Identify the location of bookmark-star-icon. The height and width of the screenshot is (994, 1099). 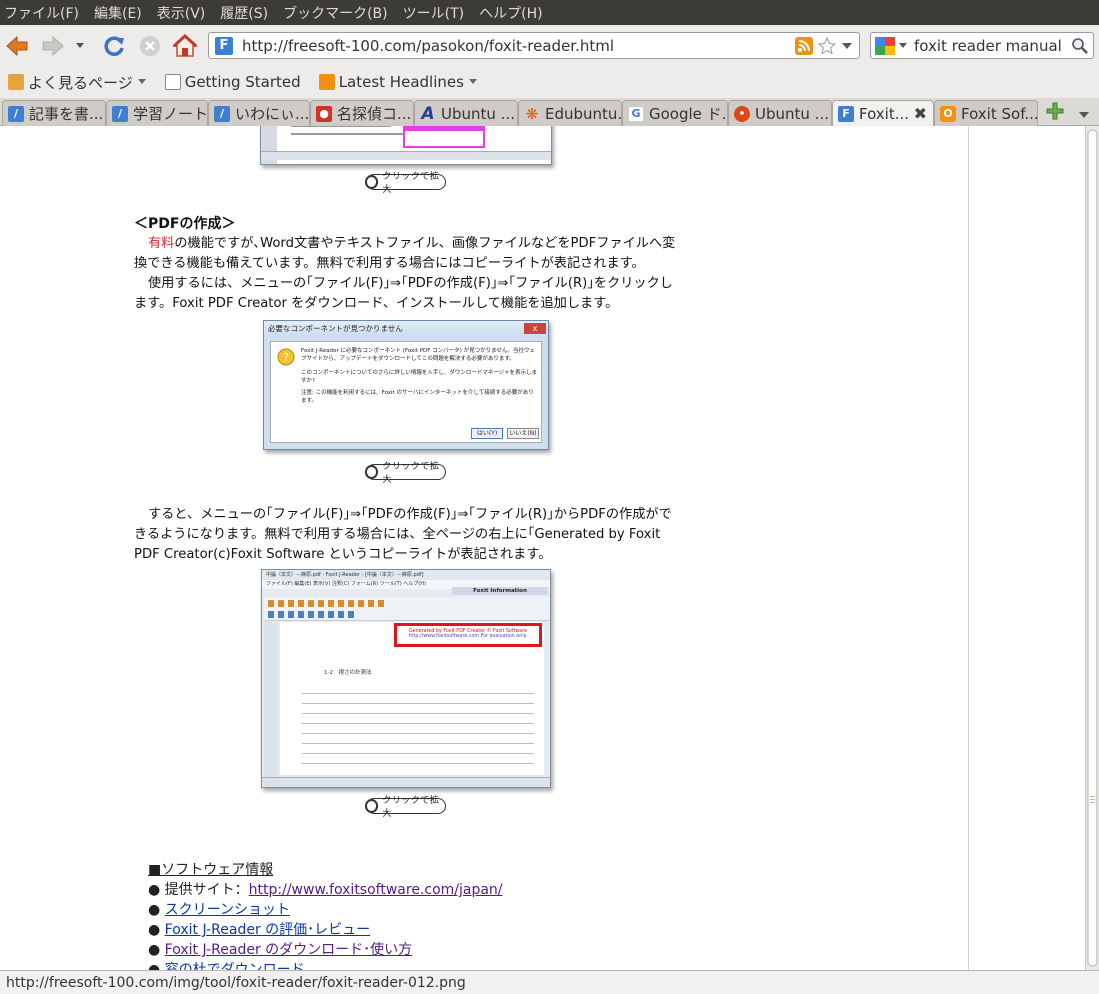
(827, 46).